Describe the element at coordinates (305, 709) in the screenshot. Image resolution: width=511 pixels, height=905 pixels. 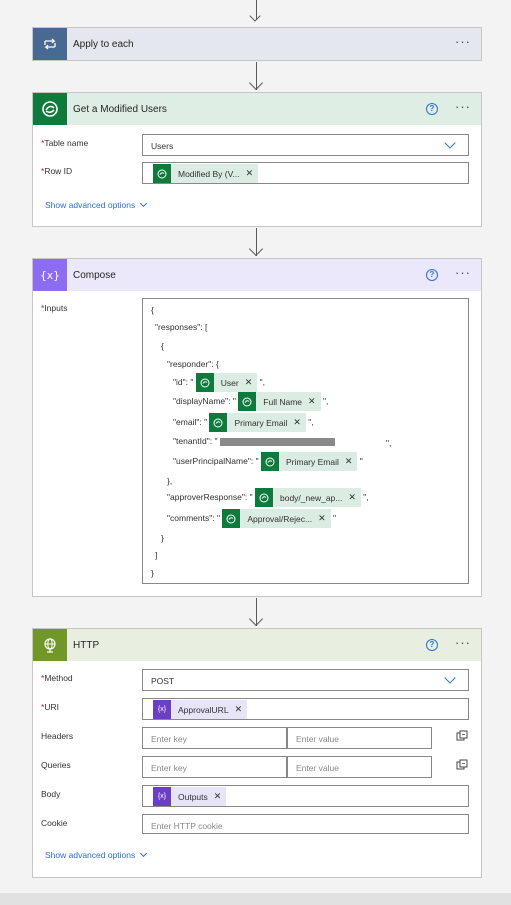
I see `uri-field: {x} ApprovalURL ✕` at that location.